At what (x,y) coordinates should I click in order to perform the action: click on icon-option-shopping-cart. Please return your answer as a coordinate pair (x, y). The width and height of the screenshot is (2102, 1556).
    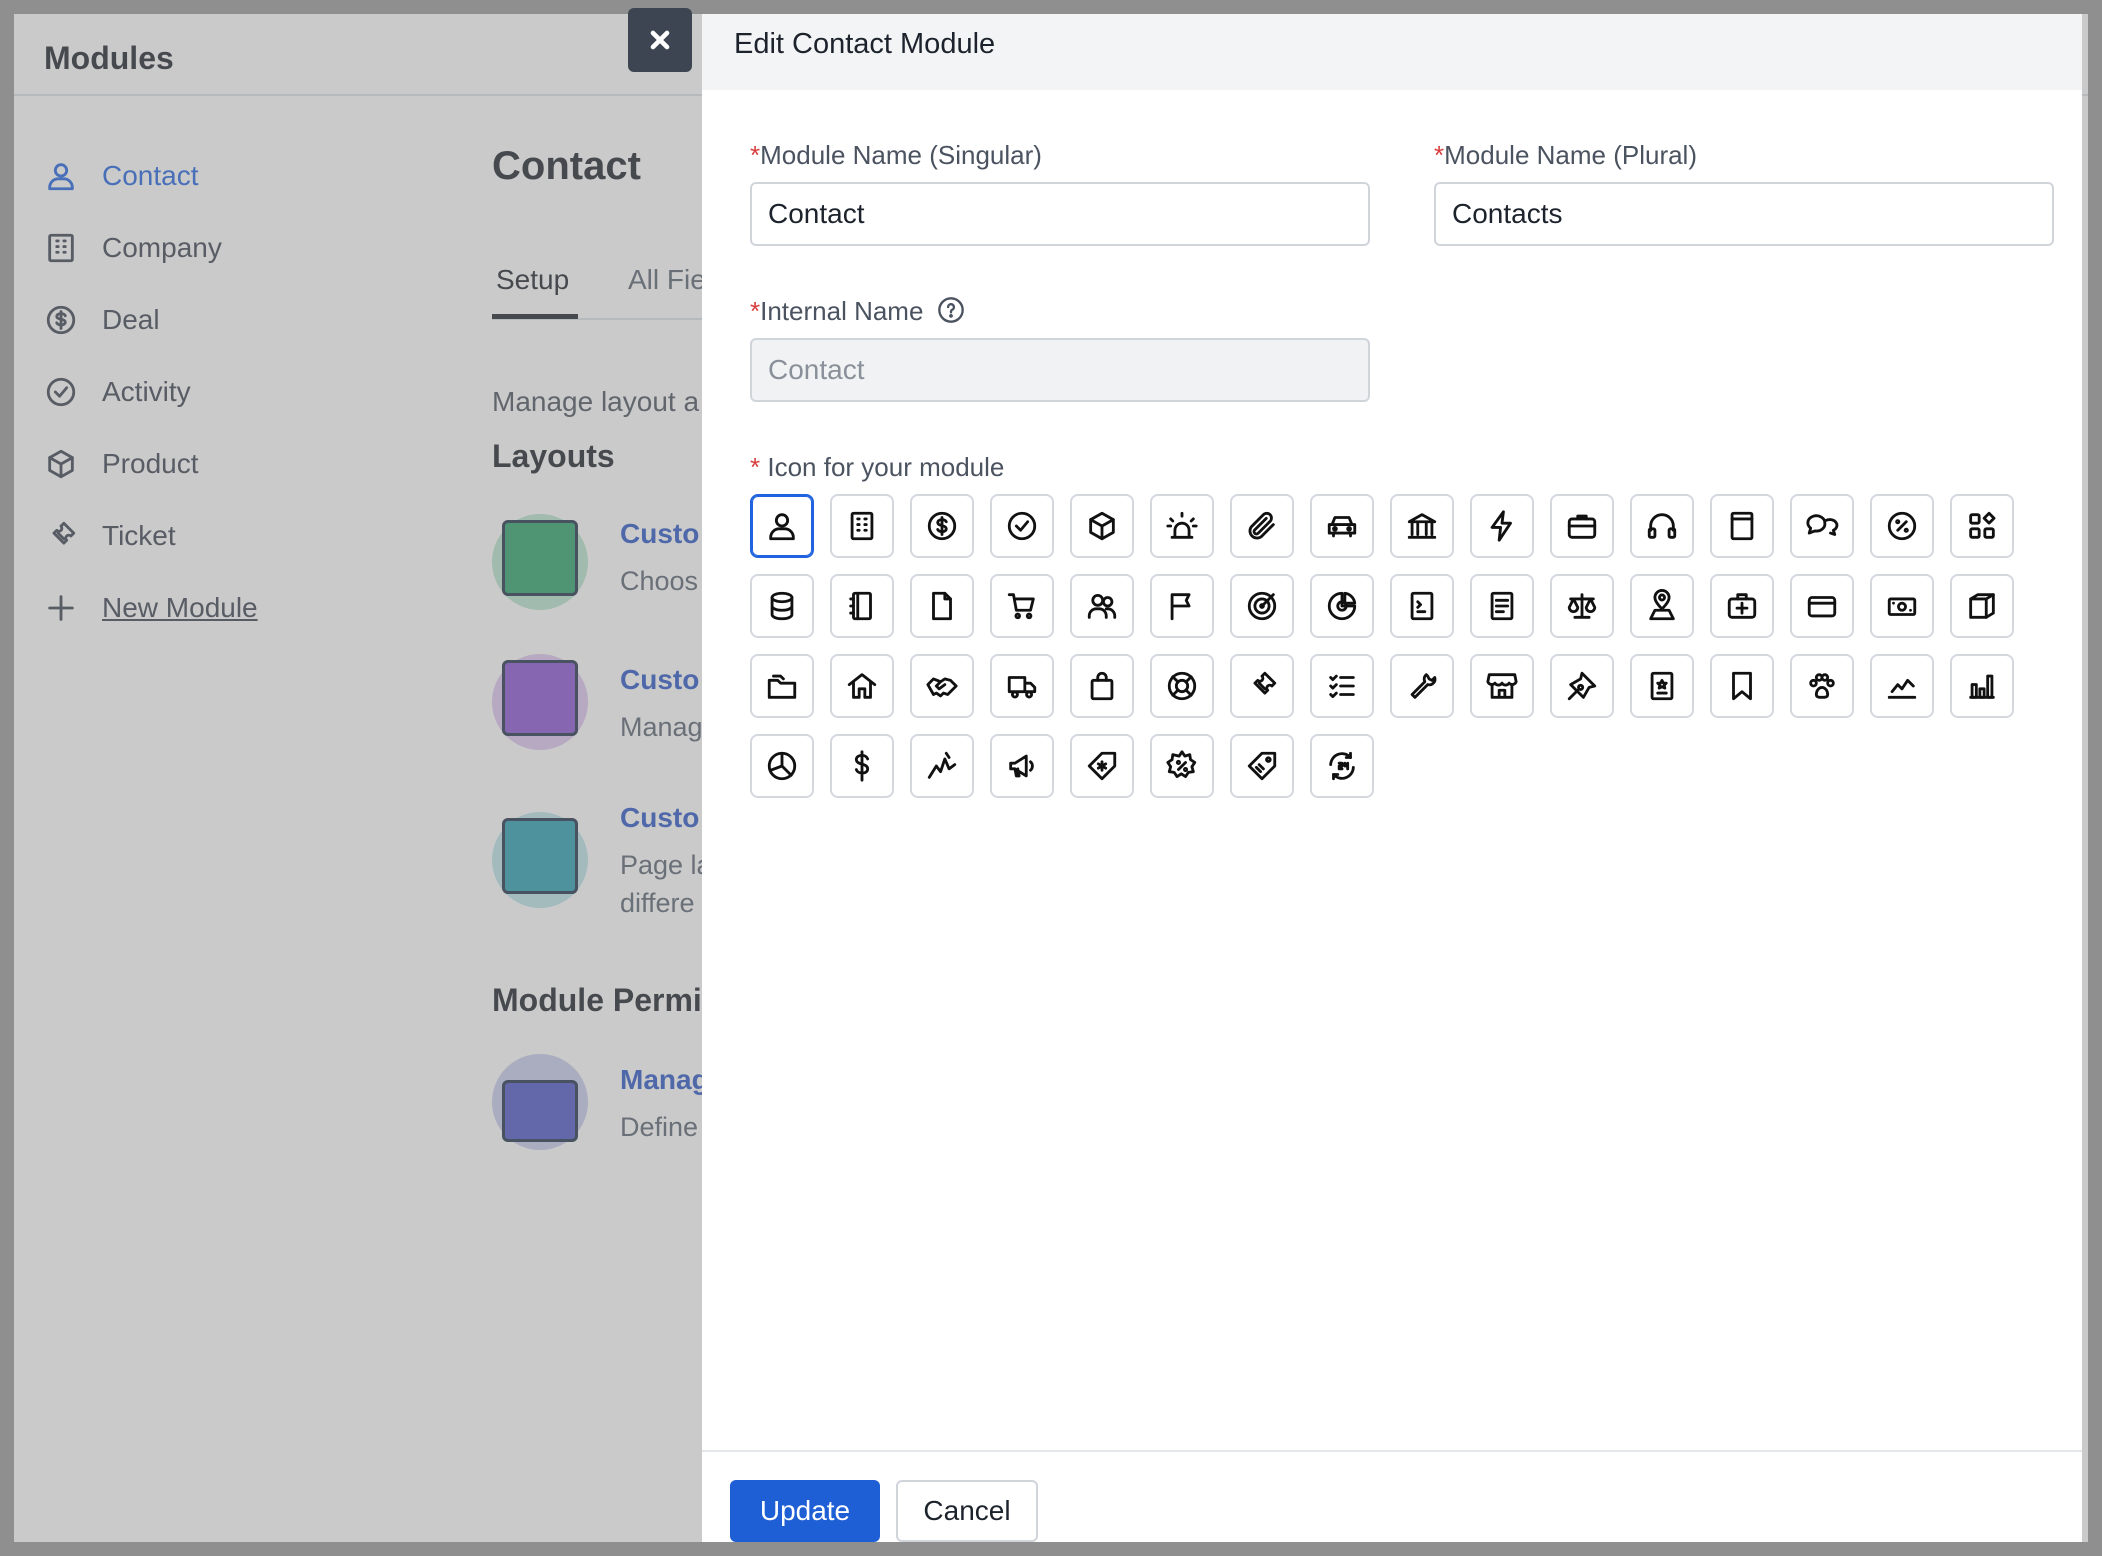
    Looking at the image, I should click on (1022, 606).